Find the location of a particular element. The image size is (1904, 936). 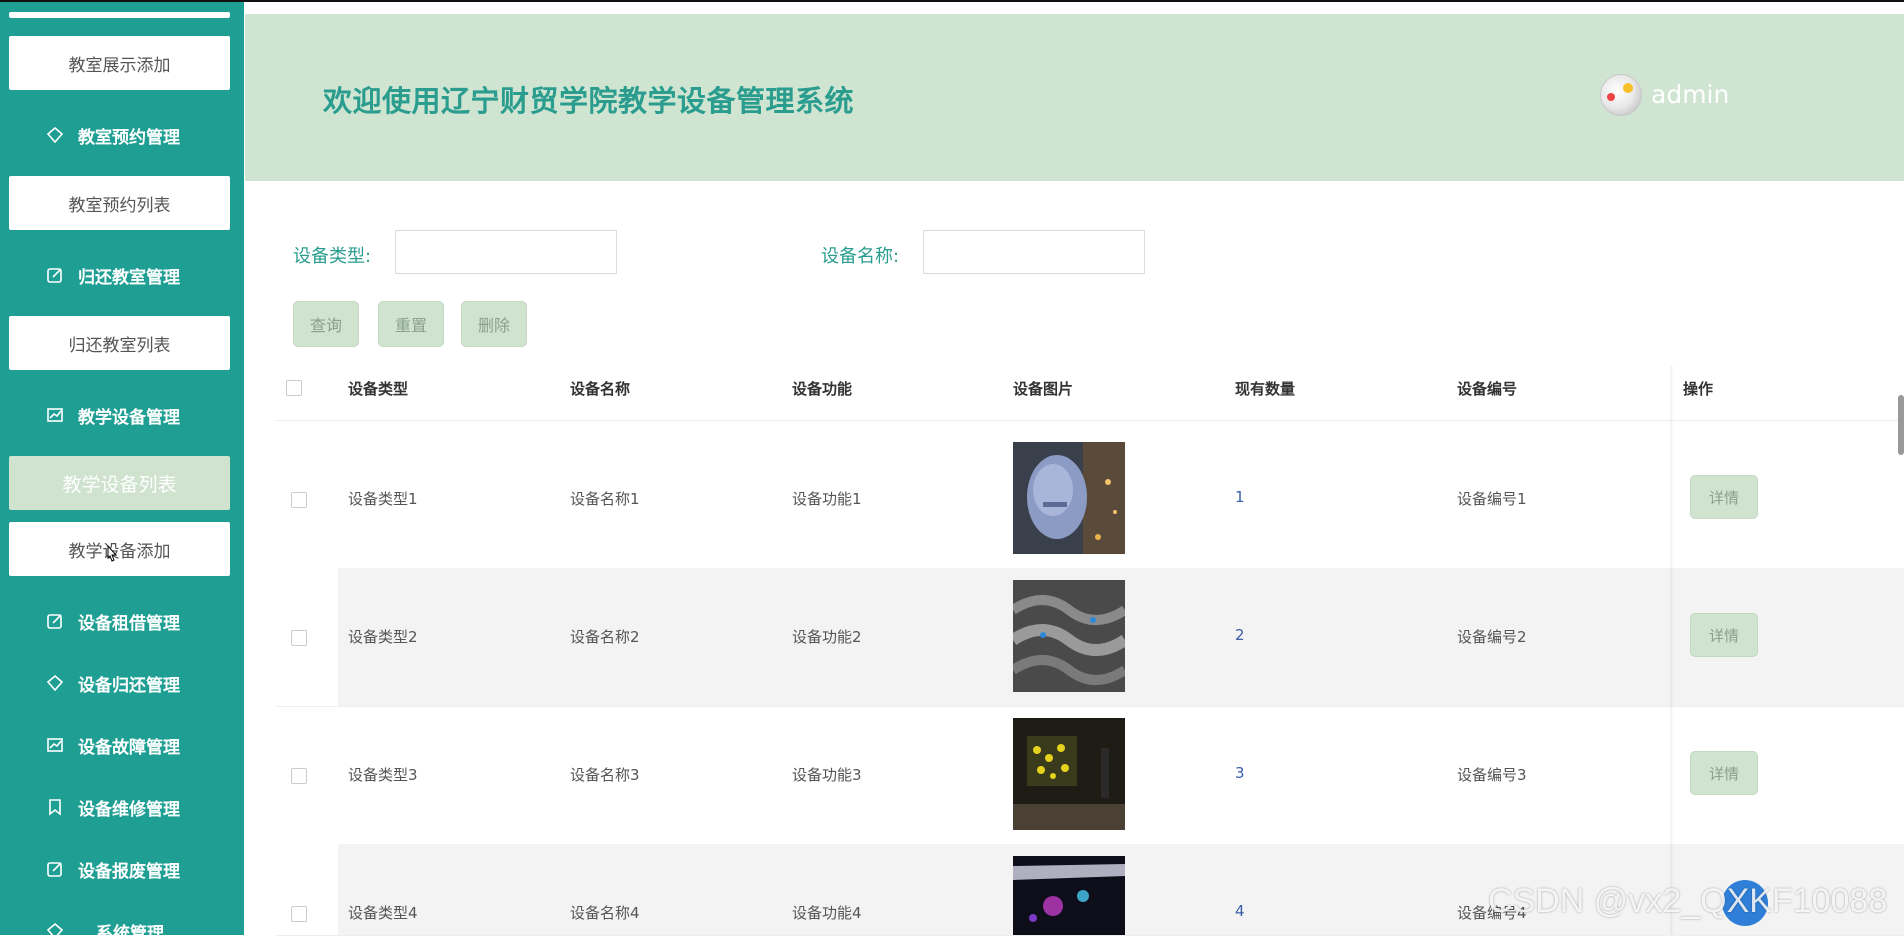

sidebar-sub-classroom-add: 教室展示添加 is located at coordinates (119, 63).